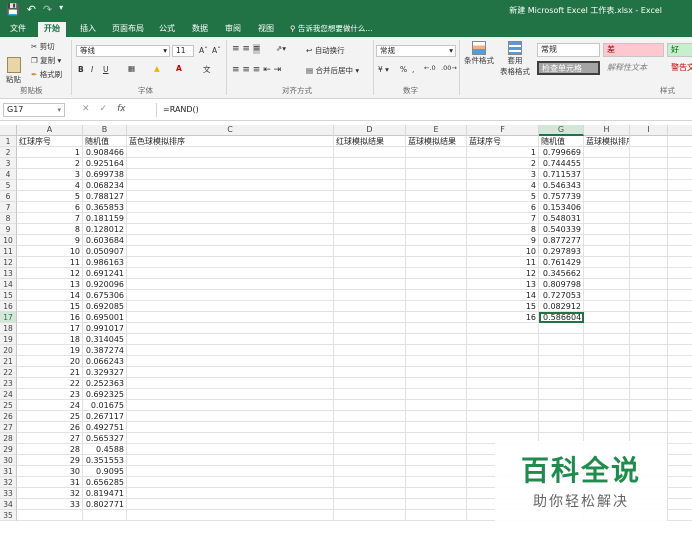 This screenshot has height=542, width=692. What do you see at coordinates (607, 218) in the screenshot?
I see `cell-h8` at bounding box center [607, 218].